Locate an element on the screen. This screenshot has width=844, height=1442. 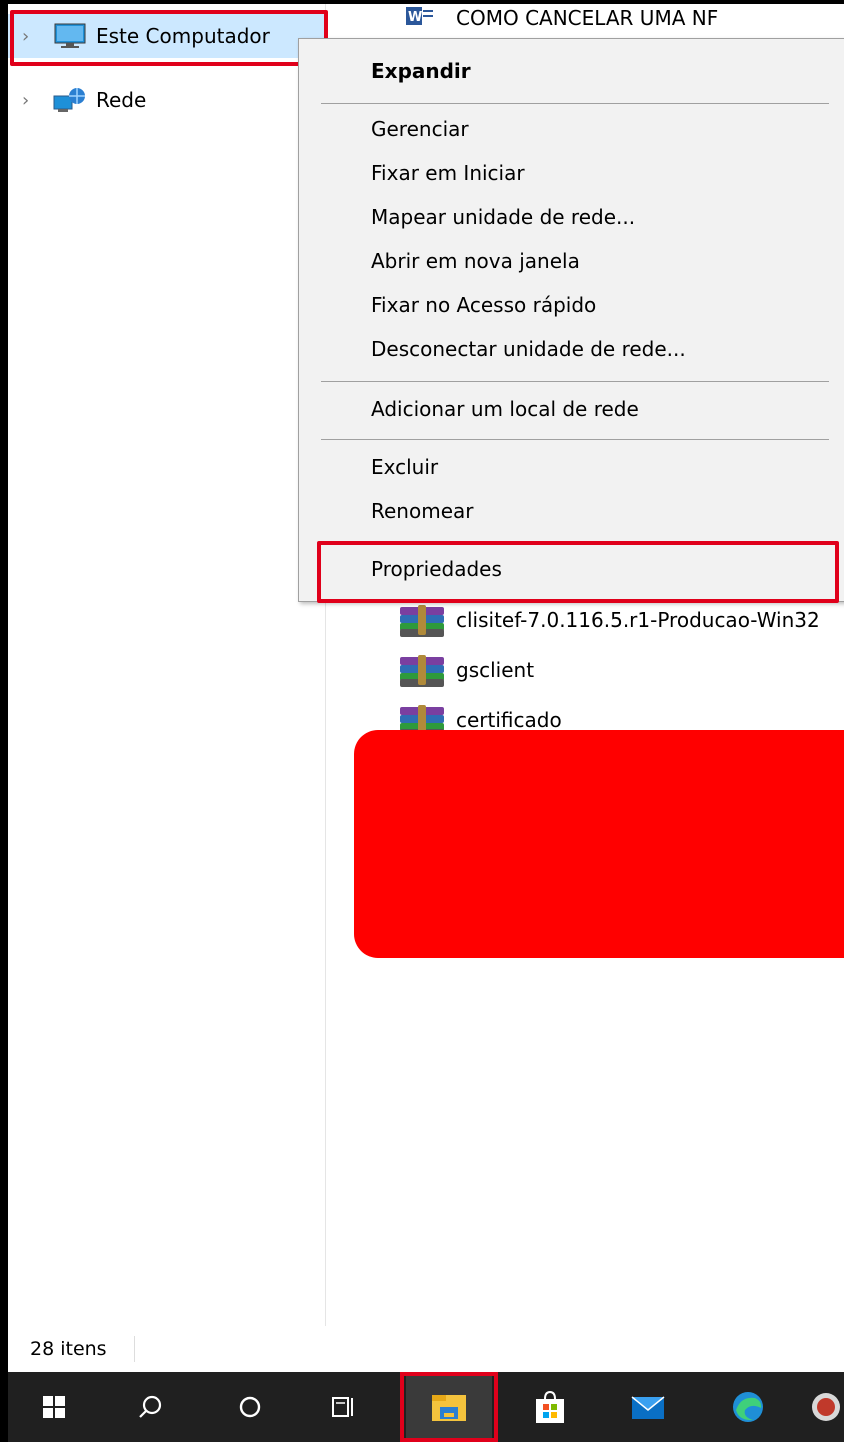
menu-item-fixar-acesso-rapido: Fixar no Acesso rápido is located at coordinates (571, 305).